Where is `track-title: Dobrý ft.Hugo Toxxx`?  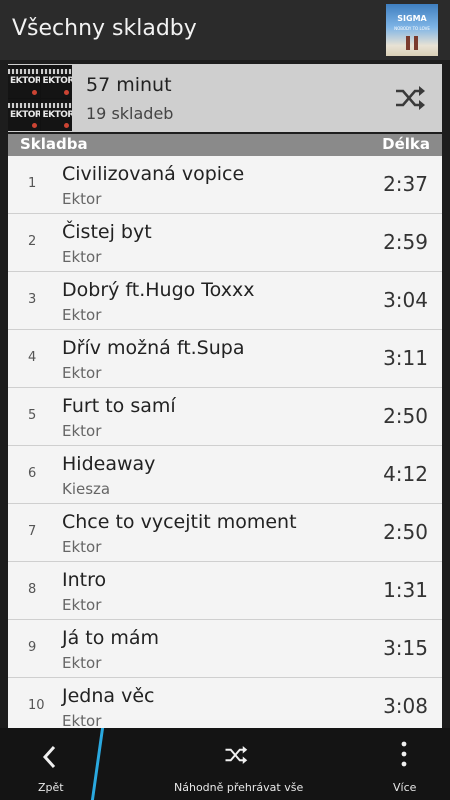
track-title: Dobrý ft.Hugo Toxxx is located at coordinates (158, 290).